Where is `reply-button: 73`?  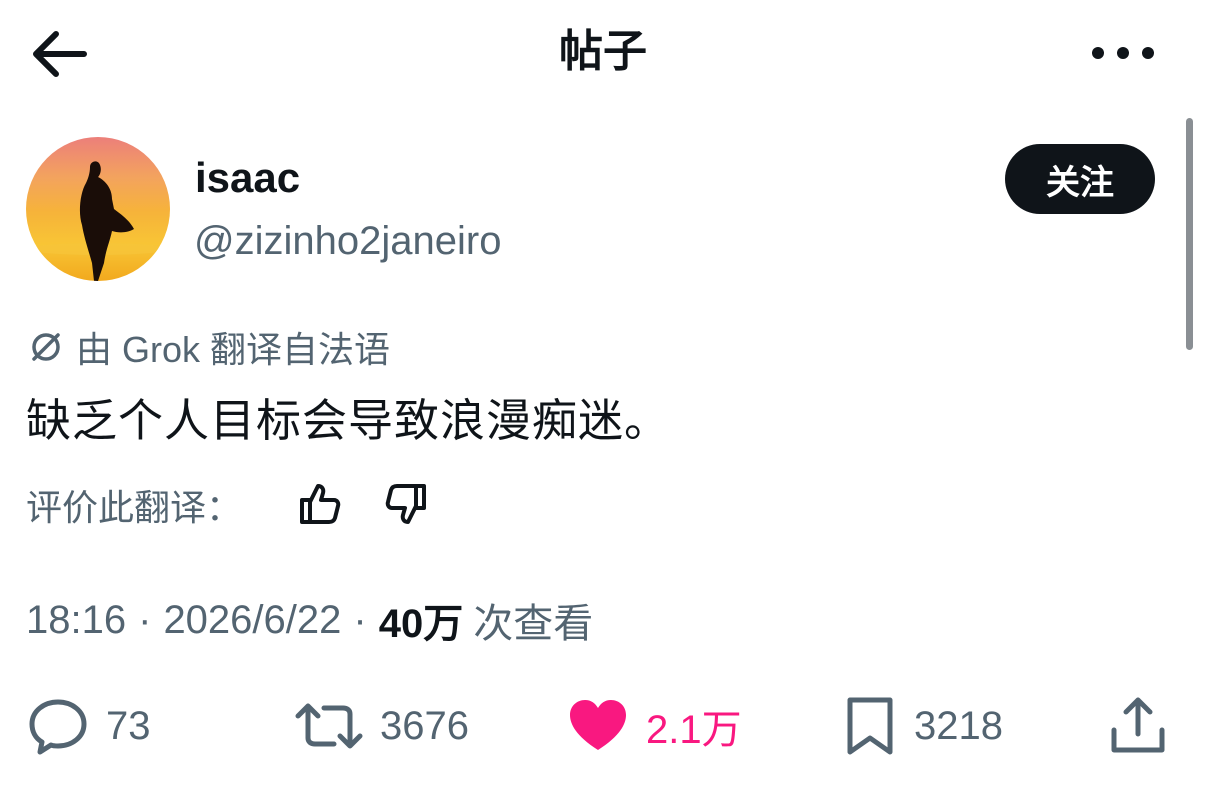
reply-button: 73 is located at coordinates (88, 726).